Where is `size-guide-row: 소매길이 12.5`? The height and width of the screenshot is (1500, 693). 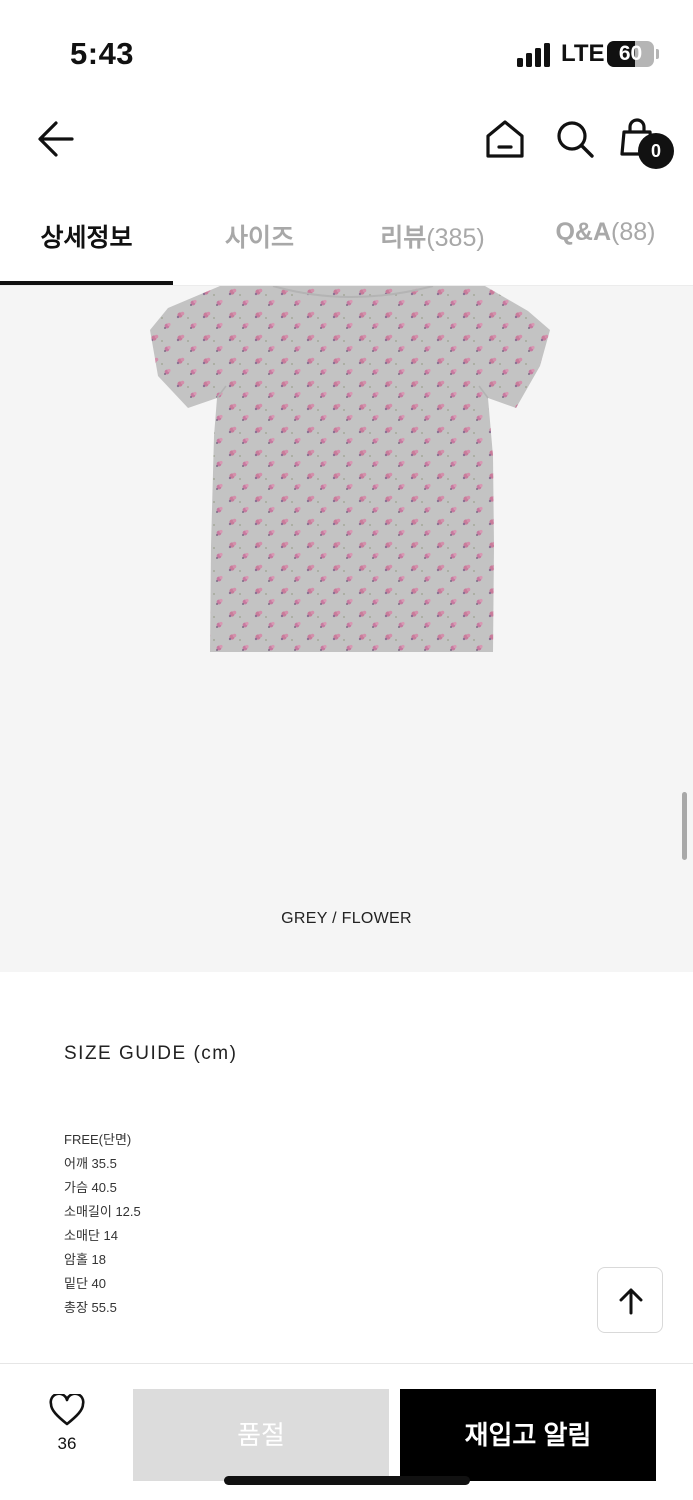 size-guide-row: 소매길이 12.5 is located at coordinates (102, 1211).